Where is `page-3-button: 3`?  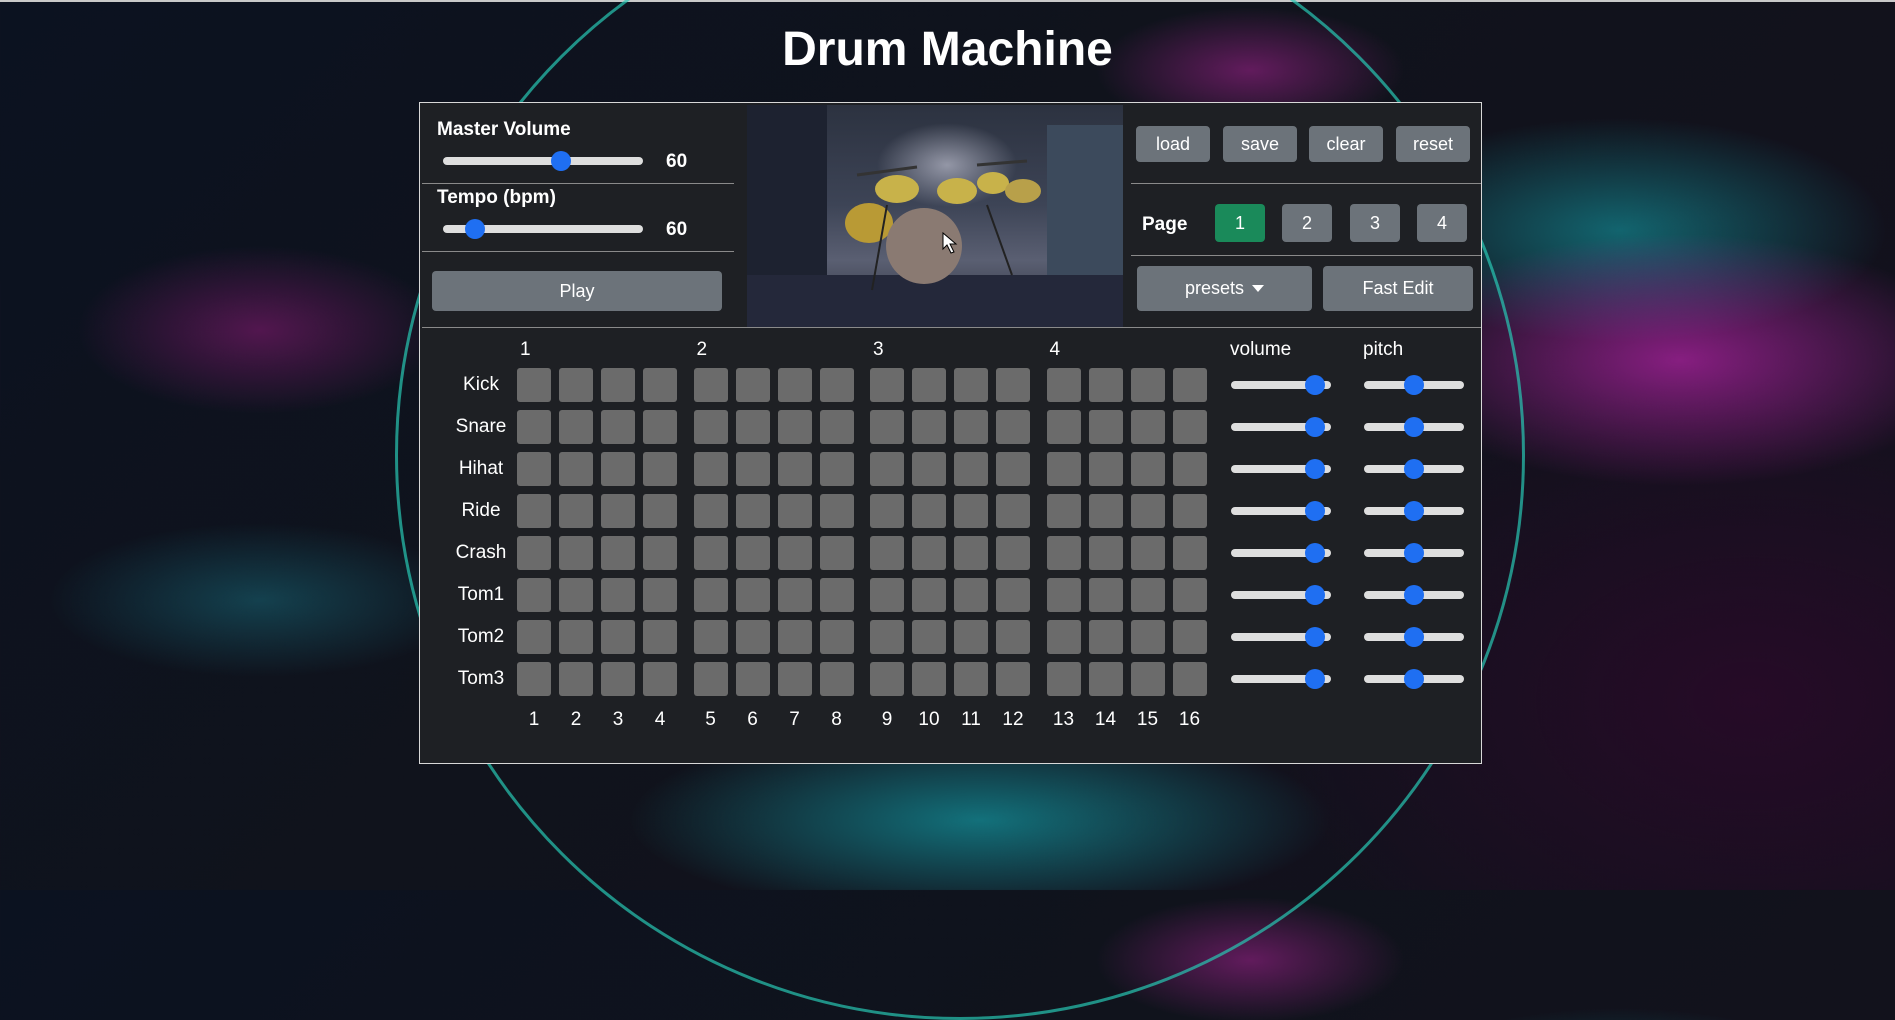
page-3-button: 3 is located at coordinates (1375, 223).